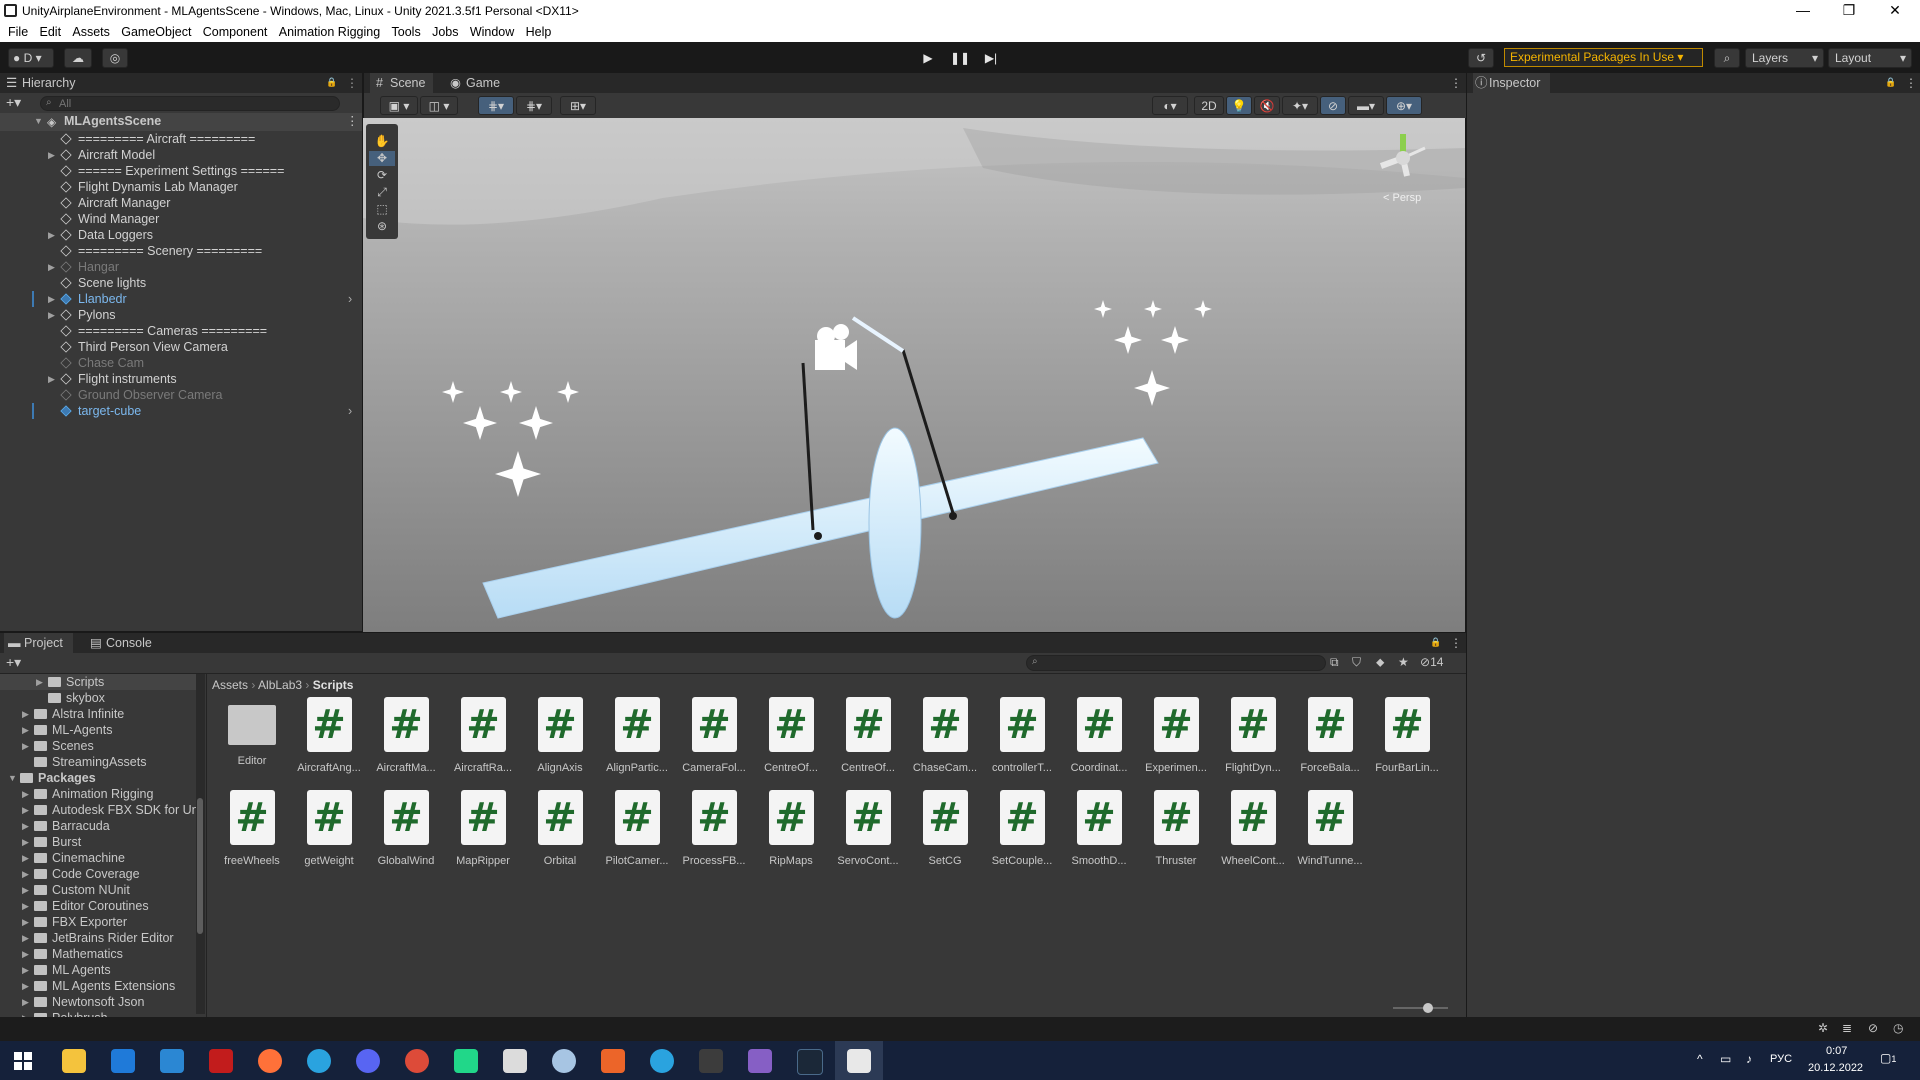 The width and height of the screenshot is (1920, 1080). What do you see at coordinates (1366, 105) in the screenshot?
I see `camera-dropdown: ▬▾` at bounding box center [1366, 105].